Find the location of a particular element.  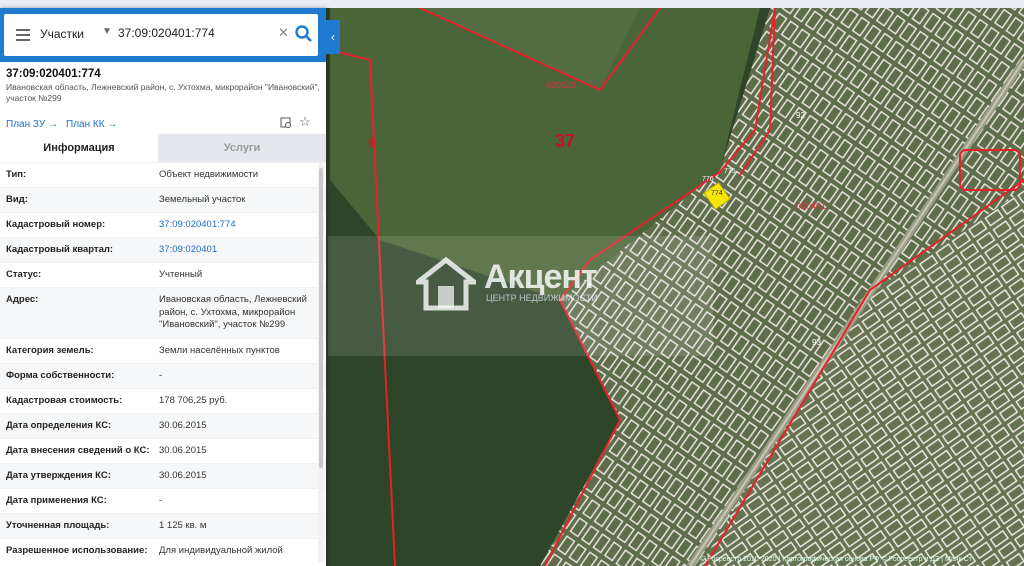

plan-zu-link: План ЗУ → is located at coordinates (32, 124).